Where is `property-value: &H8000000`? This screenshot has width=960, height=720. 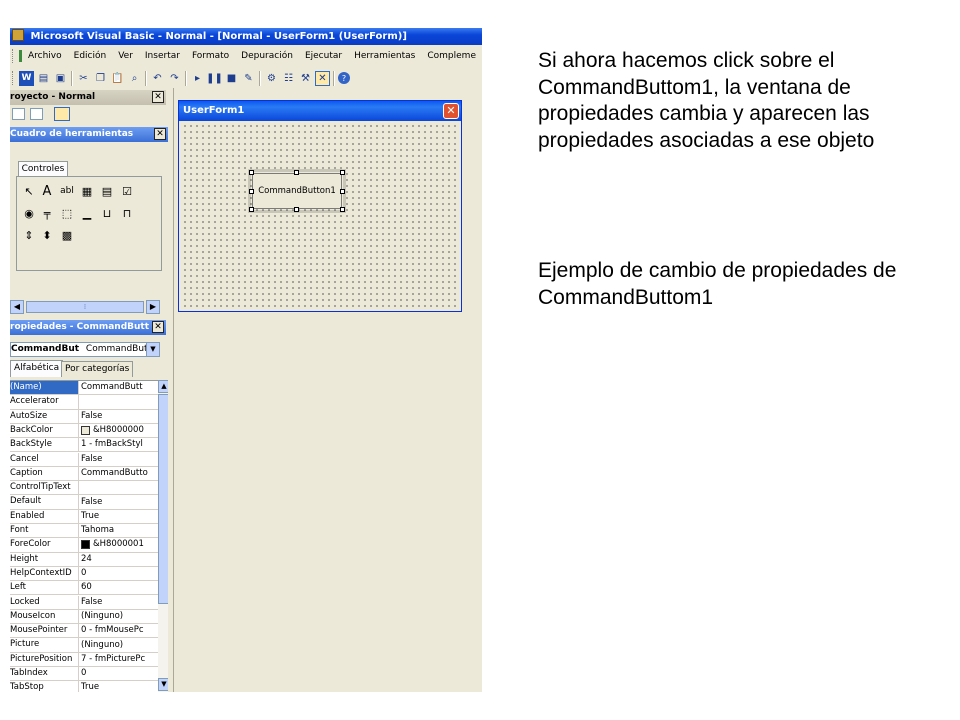 property-value: &H8000000 is located at coordinates (118, 430).